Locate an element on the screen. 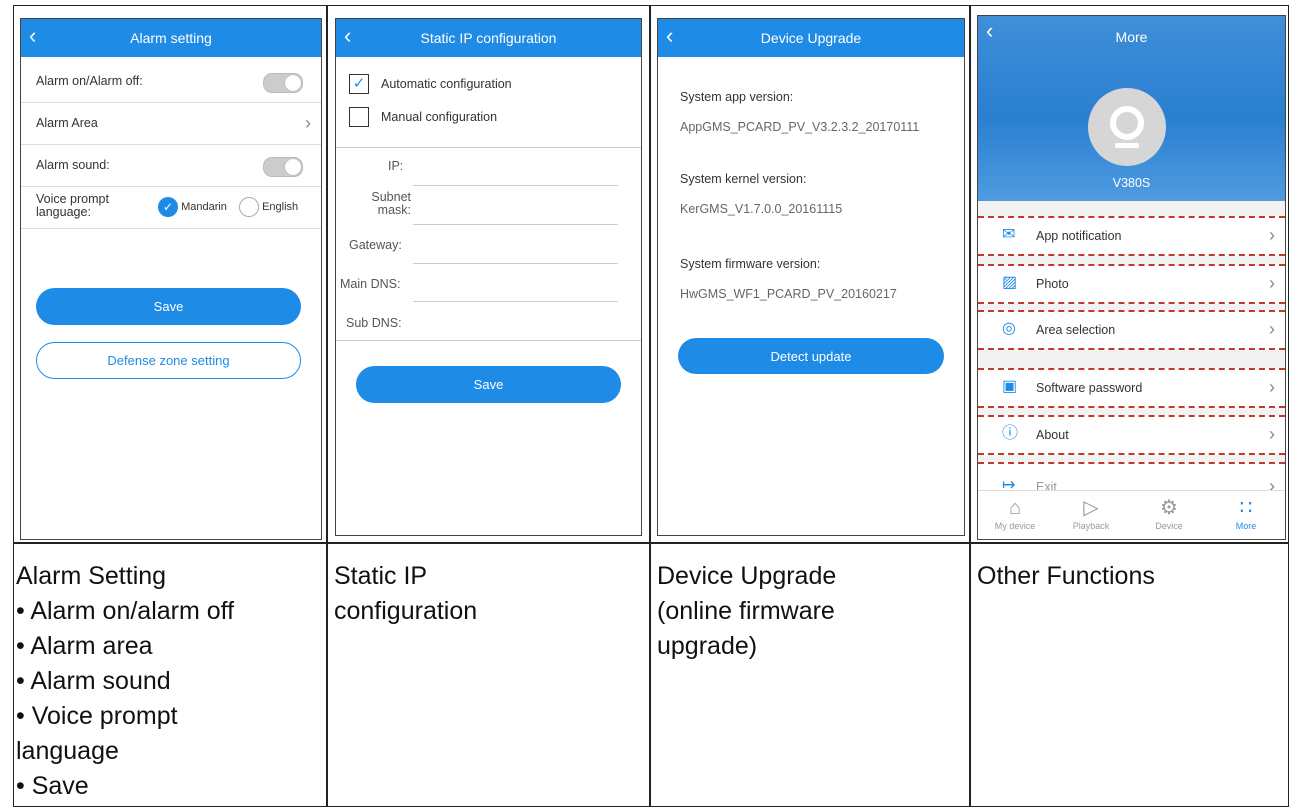 The width and height of the screenshot is (1289, 807). empty-circle-icon is located at coordinates (249, 207).